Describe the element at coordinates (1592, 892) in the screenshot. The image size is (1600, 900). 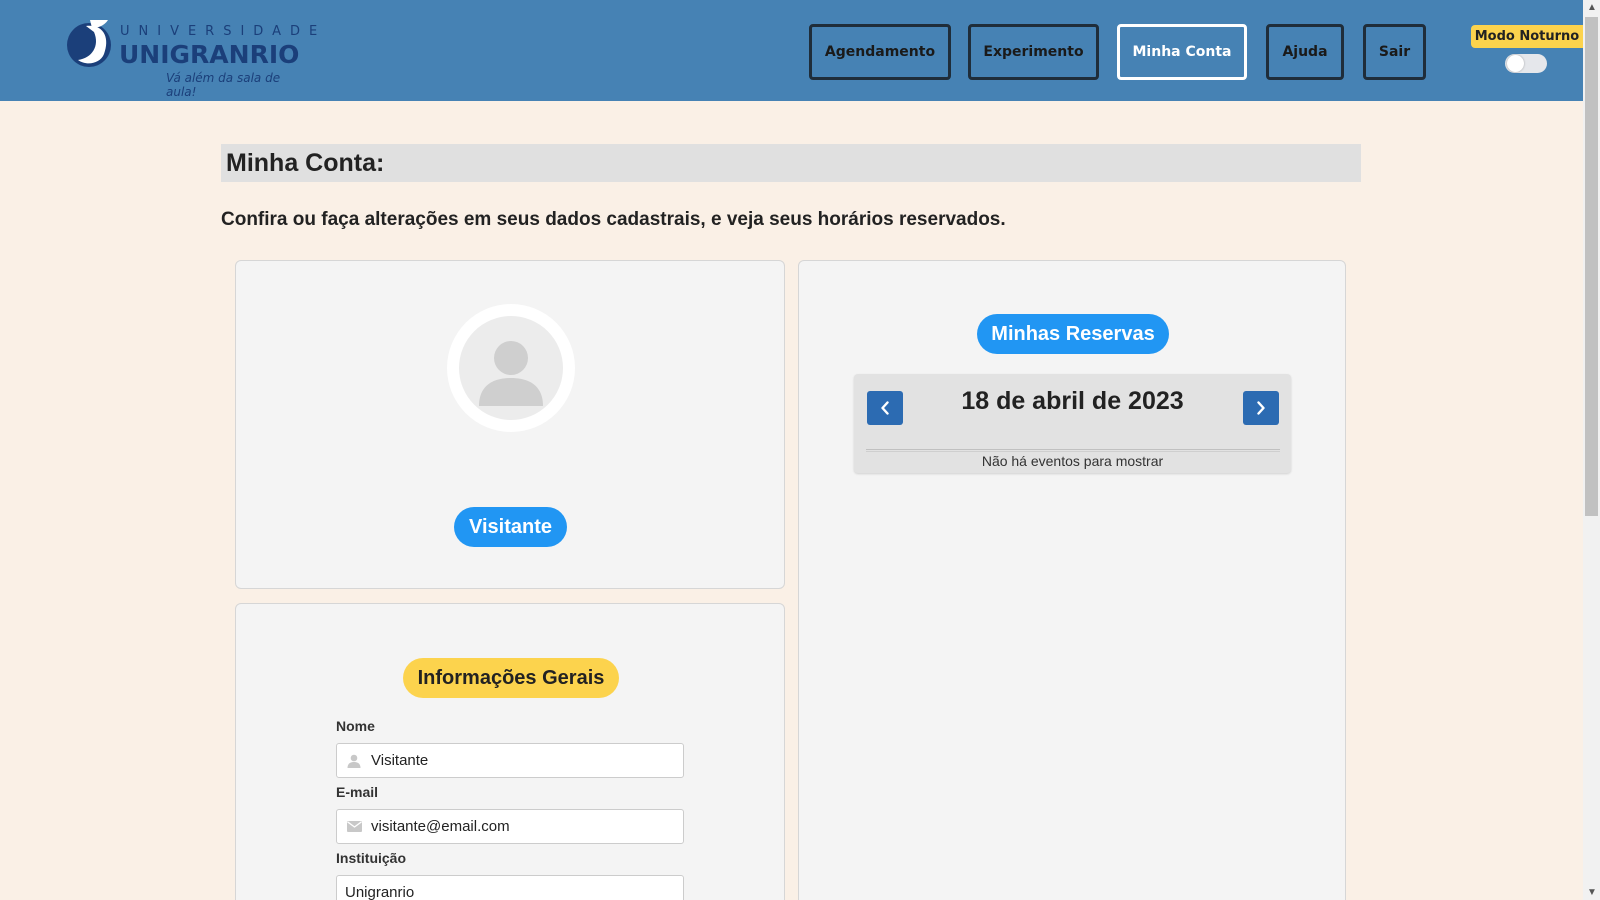
I see `scroll-down-arrow-icon: ▼` at that location.